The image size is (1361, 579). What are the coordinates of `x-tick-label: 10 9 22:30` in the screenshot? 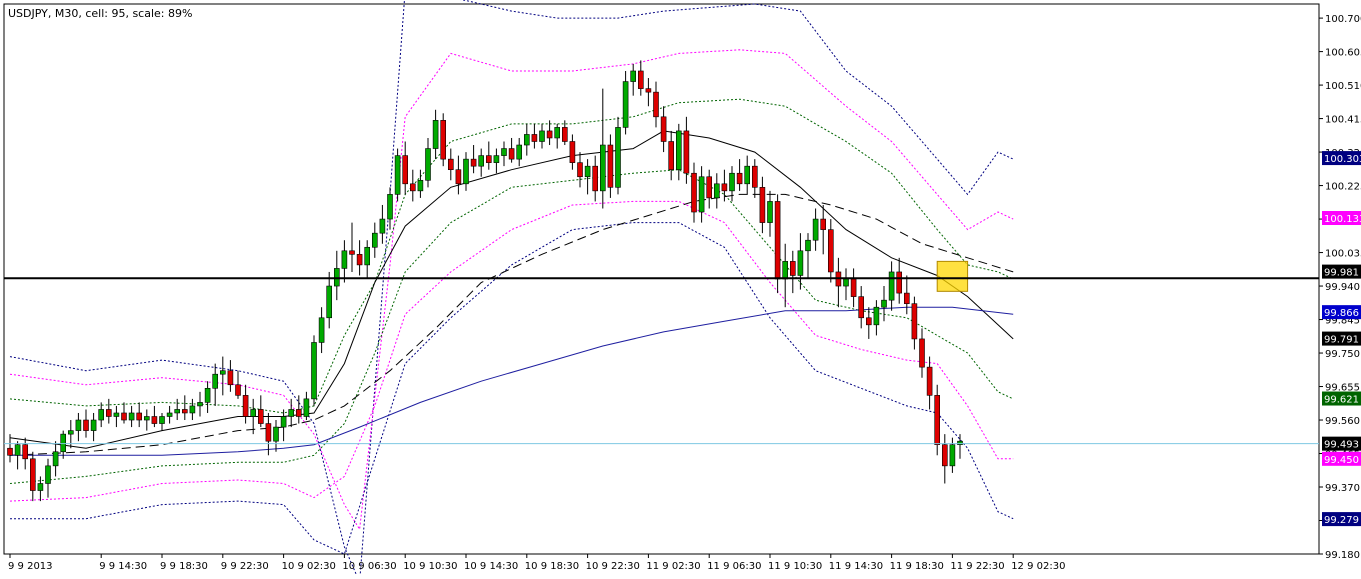 It's located at (613, 566).